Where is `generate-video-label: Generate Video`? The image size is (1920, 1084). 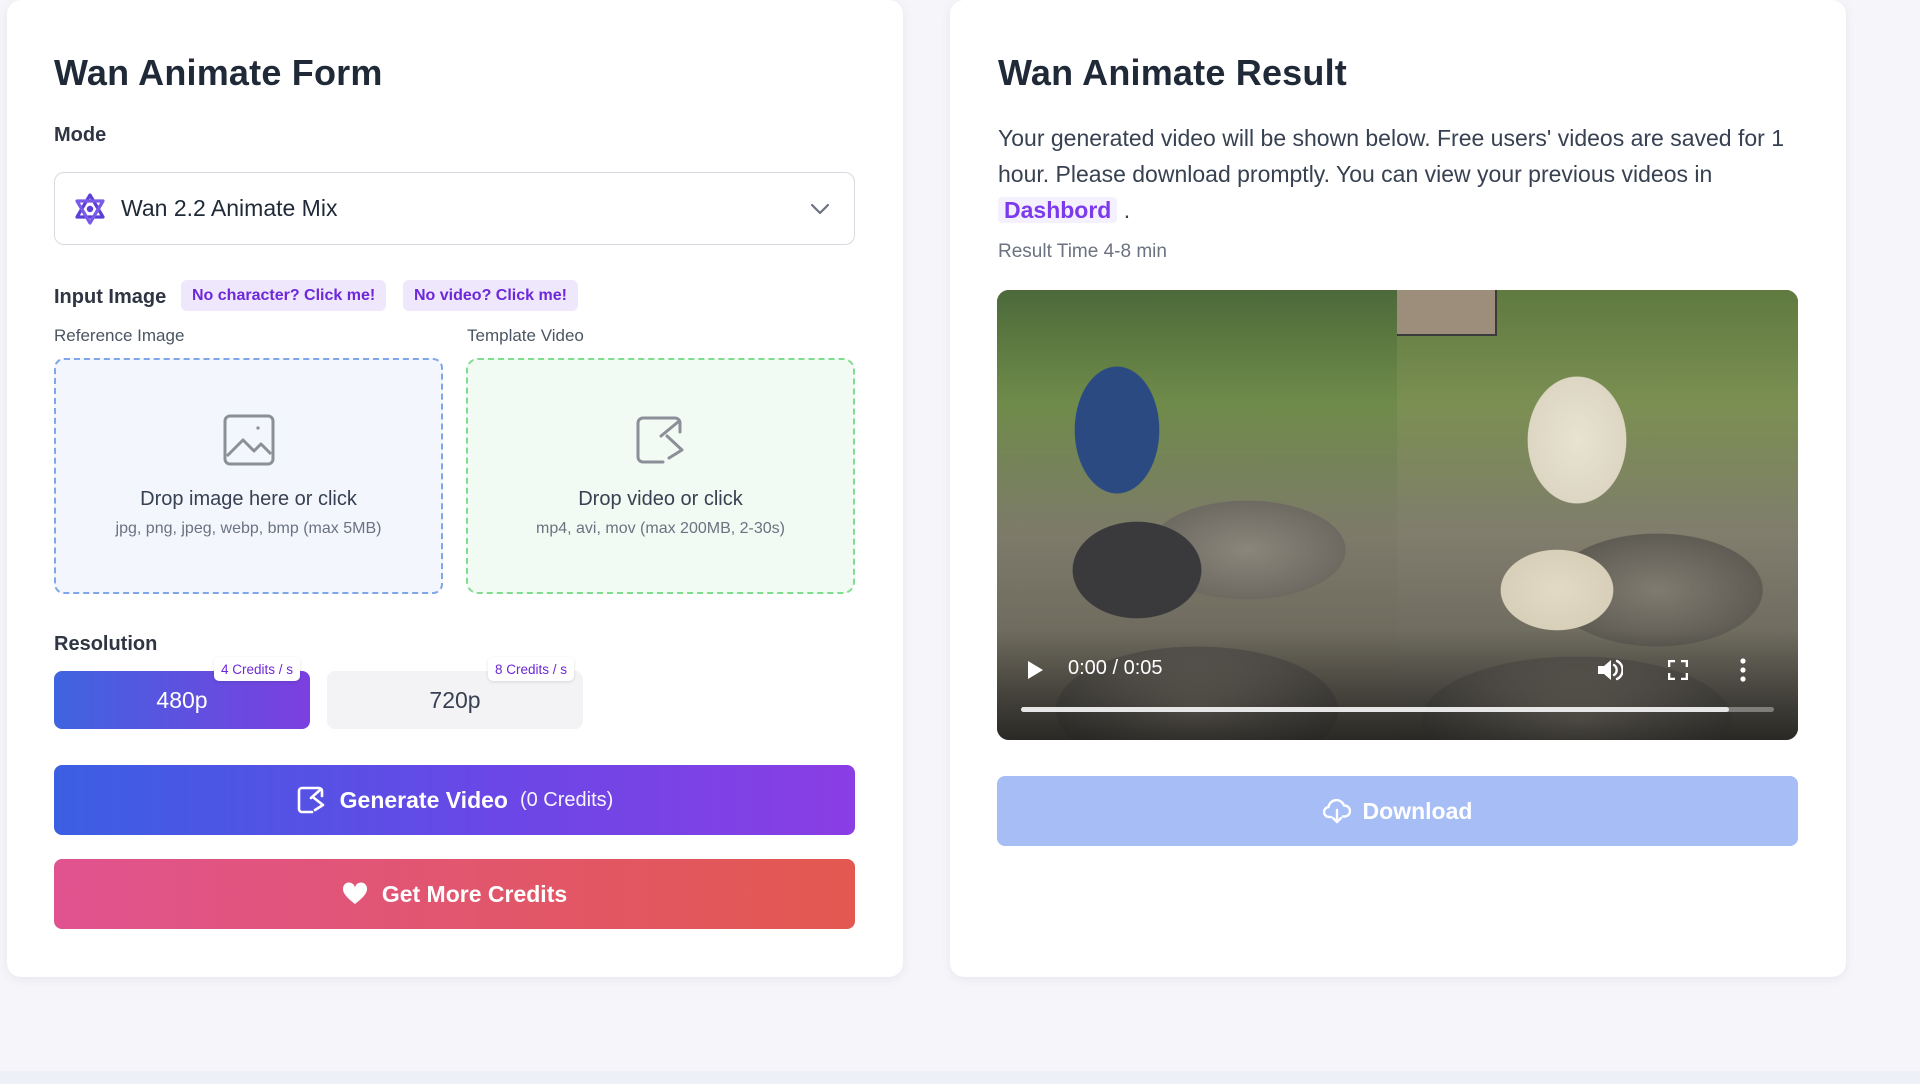 generate-video-label: Generate Video is located at coordinates (423, 799).